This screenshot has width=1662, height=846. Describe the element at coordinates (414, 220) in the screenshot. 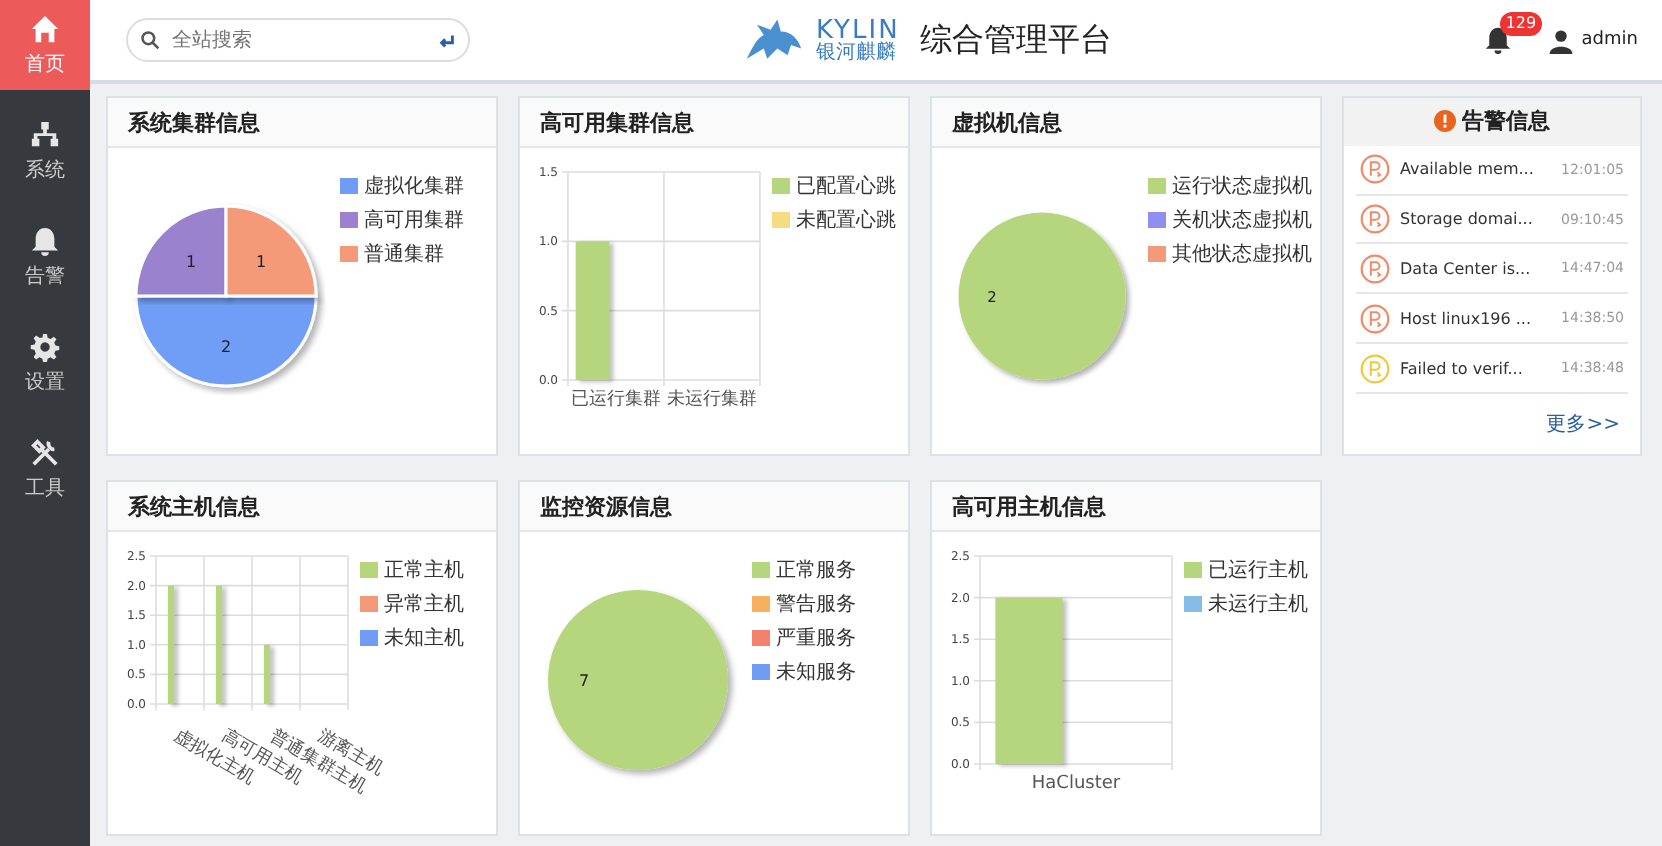

I see `legend-label: 高可用集群` at that location.